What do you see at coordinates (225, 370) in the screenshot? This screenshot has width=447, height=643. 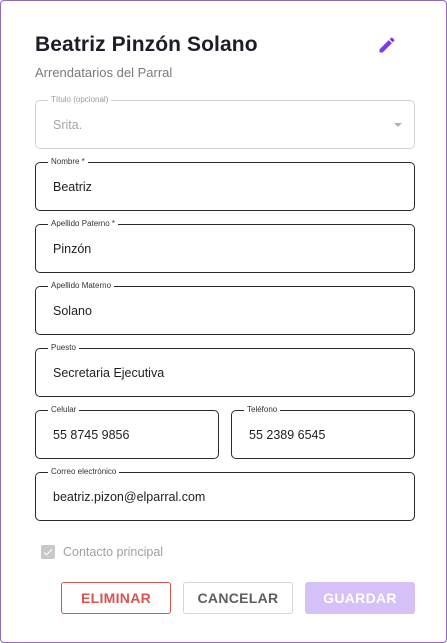 I see `position-field: Puesto Secretaria Ejecutiva` at bounding box center [225, 370].